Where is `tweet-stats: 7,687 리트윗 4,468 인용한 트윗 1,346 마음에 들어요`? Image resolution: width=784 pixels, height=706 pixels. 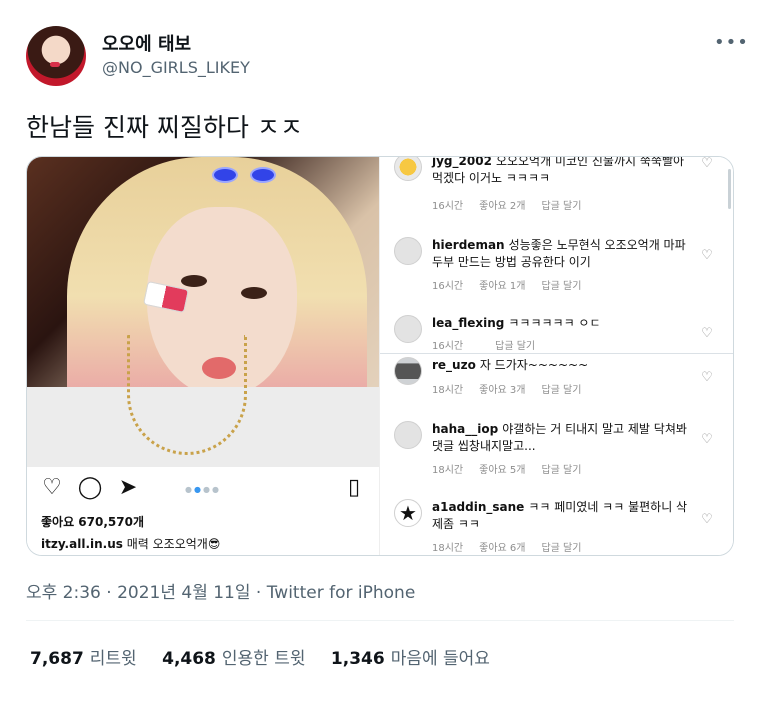 tweet-stats: 7,687 리트윗 4,468 인용한 트윗 1,346 마음에 들어요 is located at coordinates (270, 656).